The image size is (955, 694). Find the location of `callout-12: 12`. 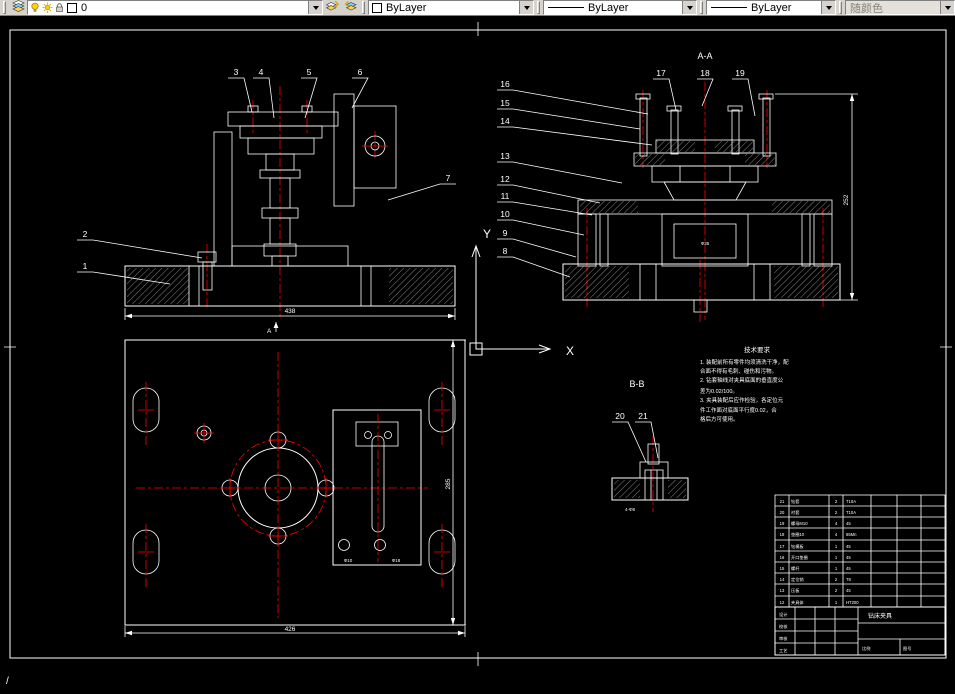

callout-12: 12 is located at coordinates (505, 179).